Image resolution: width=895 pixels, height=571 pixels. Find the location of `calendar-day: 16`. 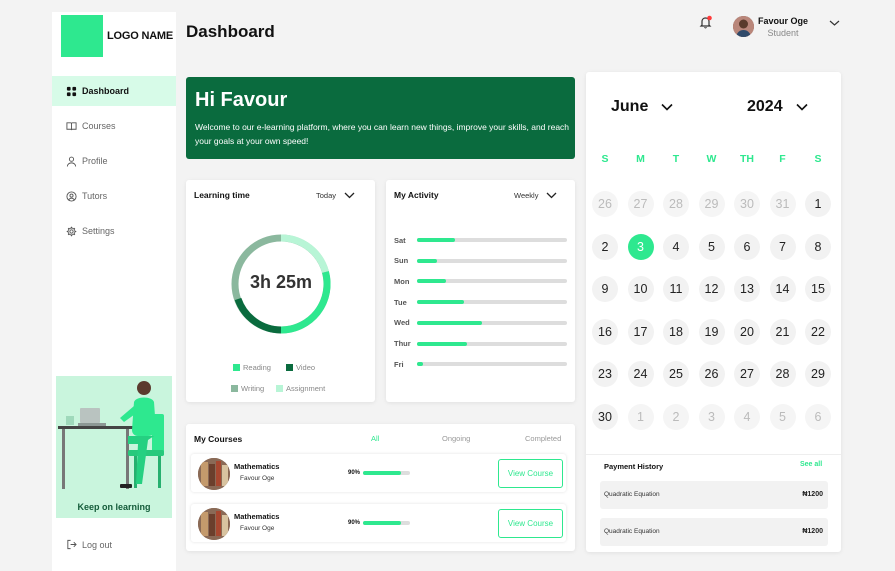

calendar-day: 16 is located at coordinates (605, 331).